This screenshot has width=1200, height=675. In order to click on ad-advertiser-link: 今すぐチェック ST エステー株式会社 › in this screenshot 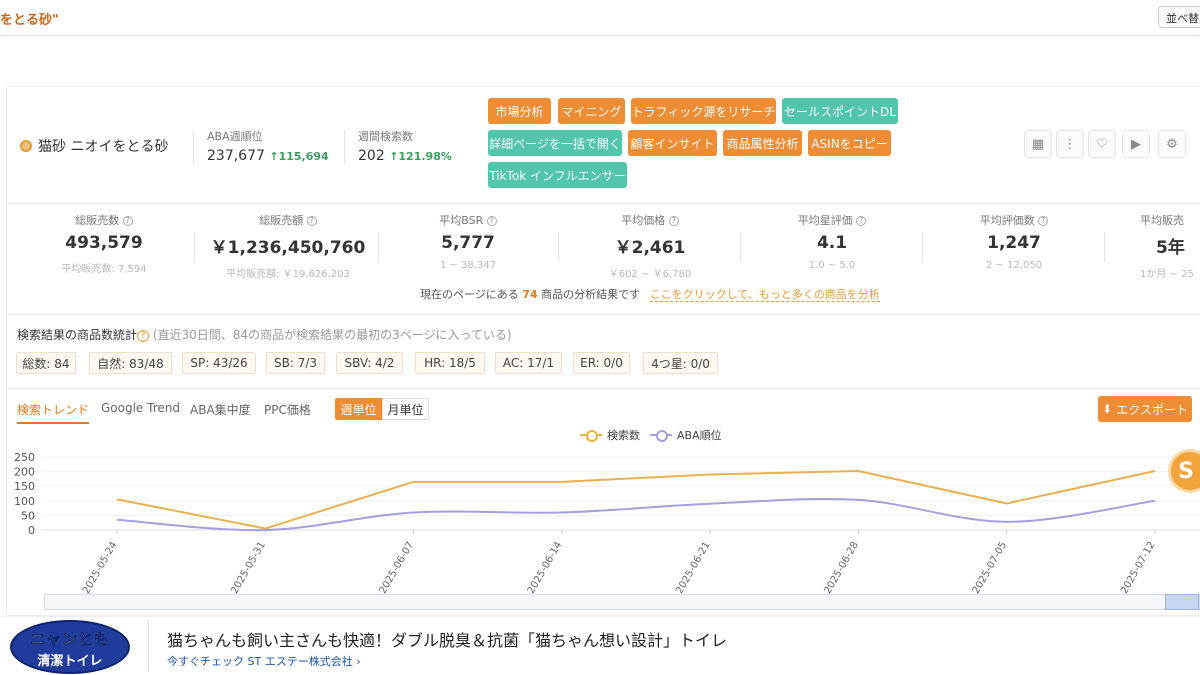, I will do `click(264, 661)`.